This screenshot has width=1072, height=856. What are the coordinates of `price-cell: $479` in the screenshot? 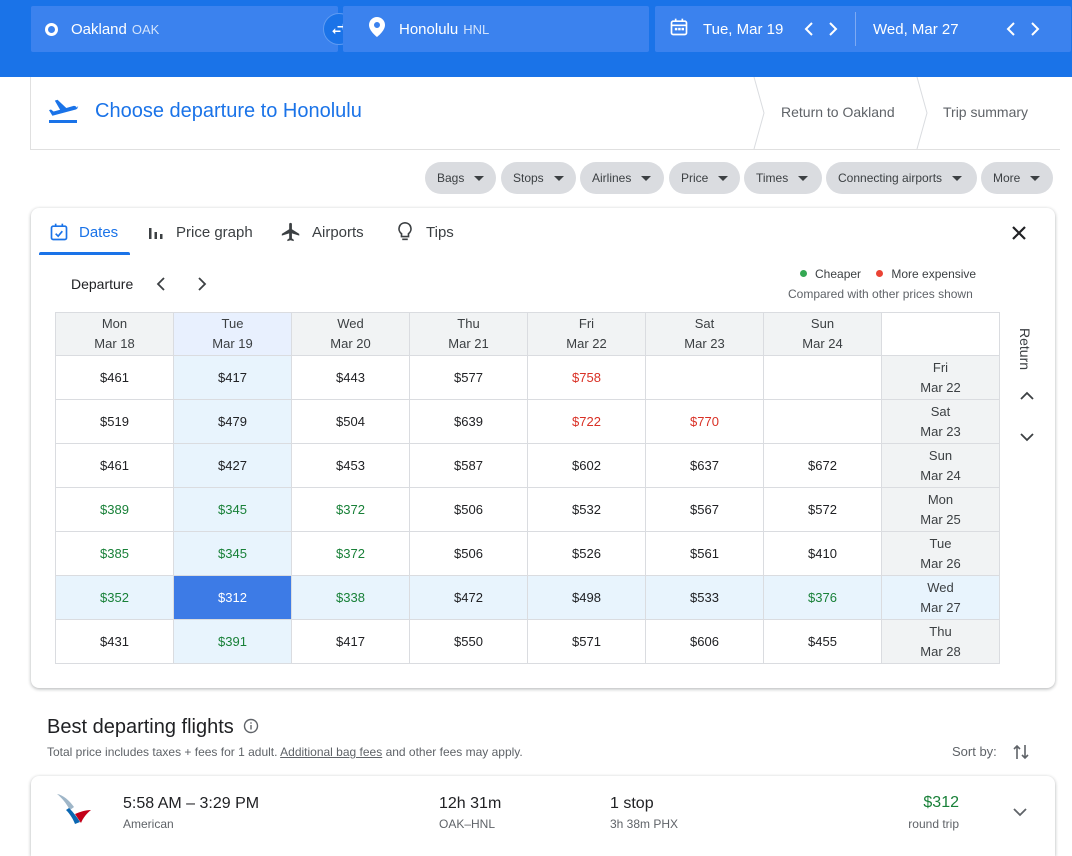 It's located at (232, 421).